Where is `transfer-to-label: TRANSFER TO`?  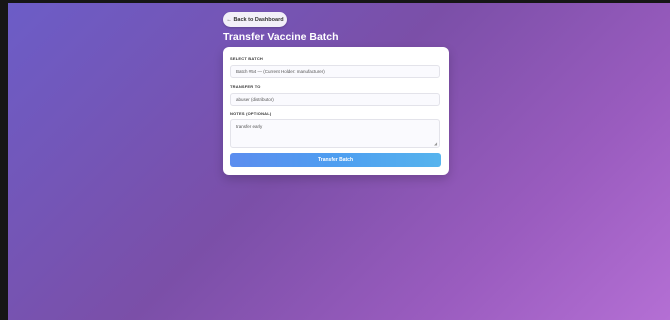 transfer-to-label: TRANSFER TO is located at coordinates (245, 86).